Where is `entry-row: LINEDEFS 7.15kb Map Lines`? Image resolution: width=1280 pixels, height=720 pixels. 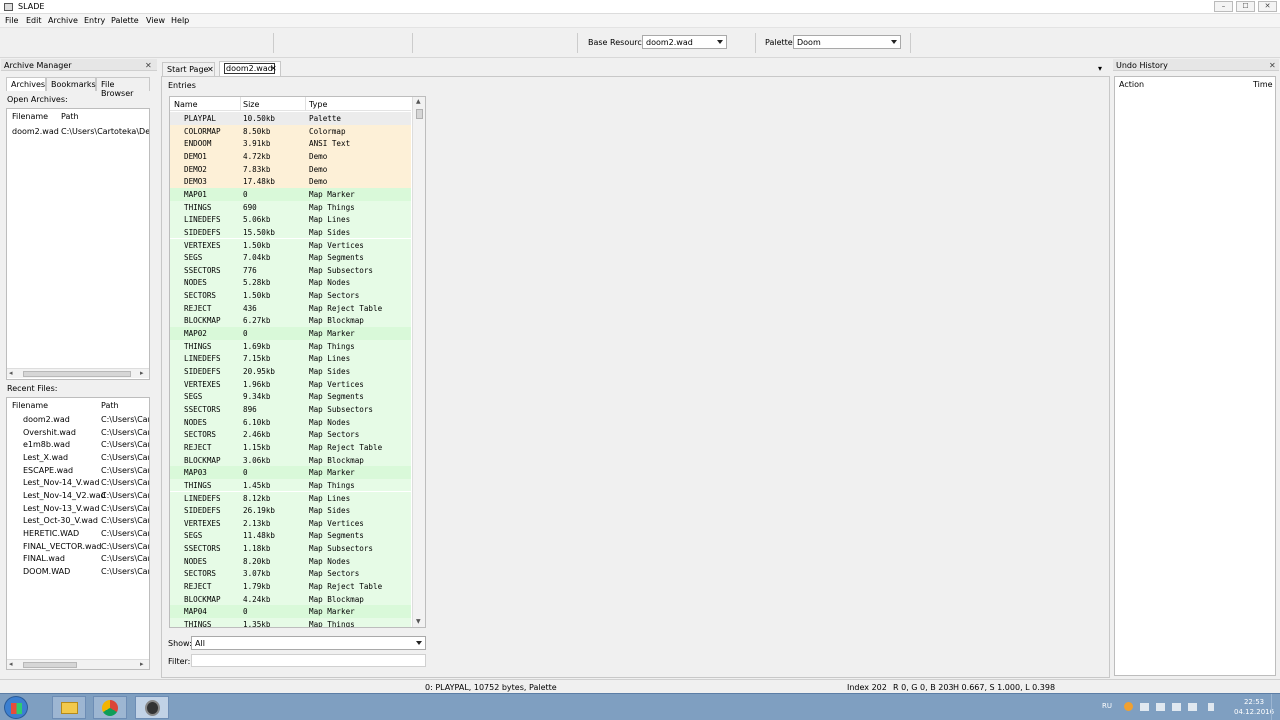
entry-row: LINEDEFS 7.15kb Map Lines is located at coordinates (290, 358).